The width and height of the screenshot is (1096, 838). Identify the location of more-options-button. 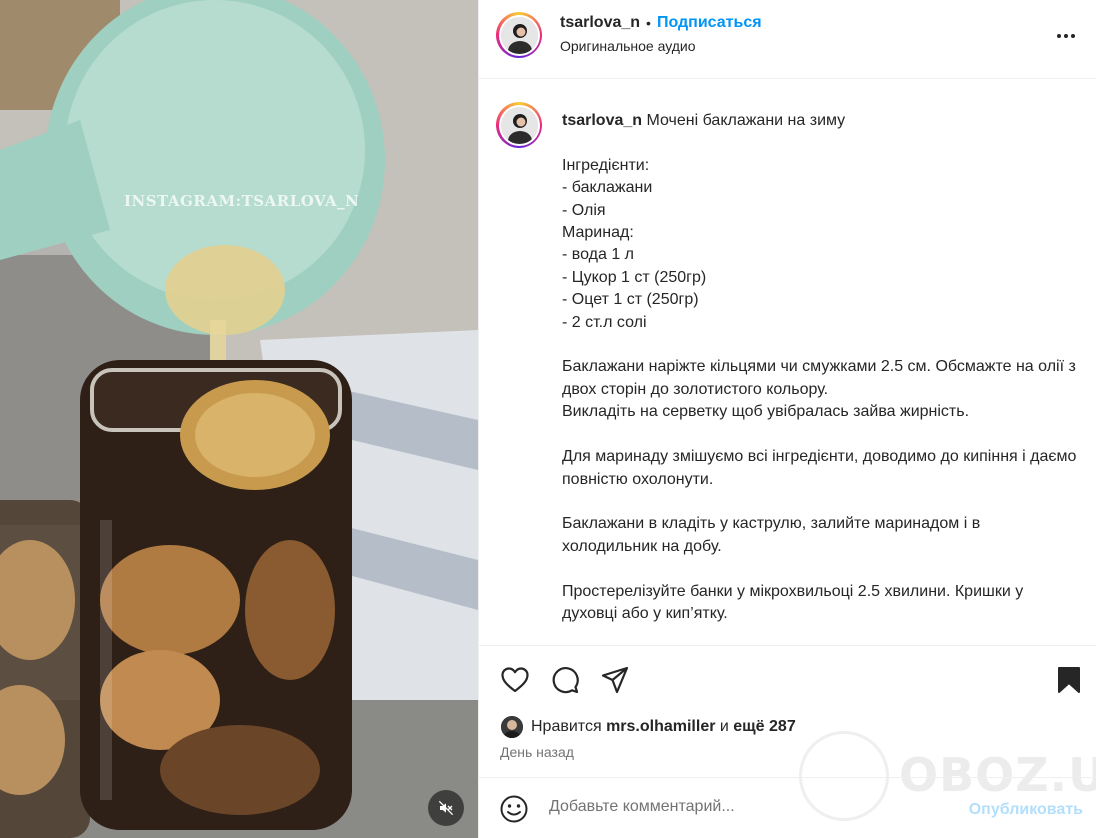
(1066, 36).